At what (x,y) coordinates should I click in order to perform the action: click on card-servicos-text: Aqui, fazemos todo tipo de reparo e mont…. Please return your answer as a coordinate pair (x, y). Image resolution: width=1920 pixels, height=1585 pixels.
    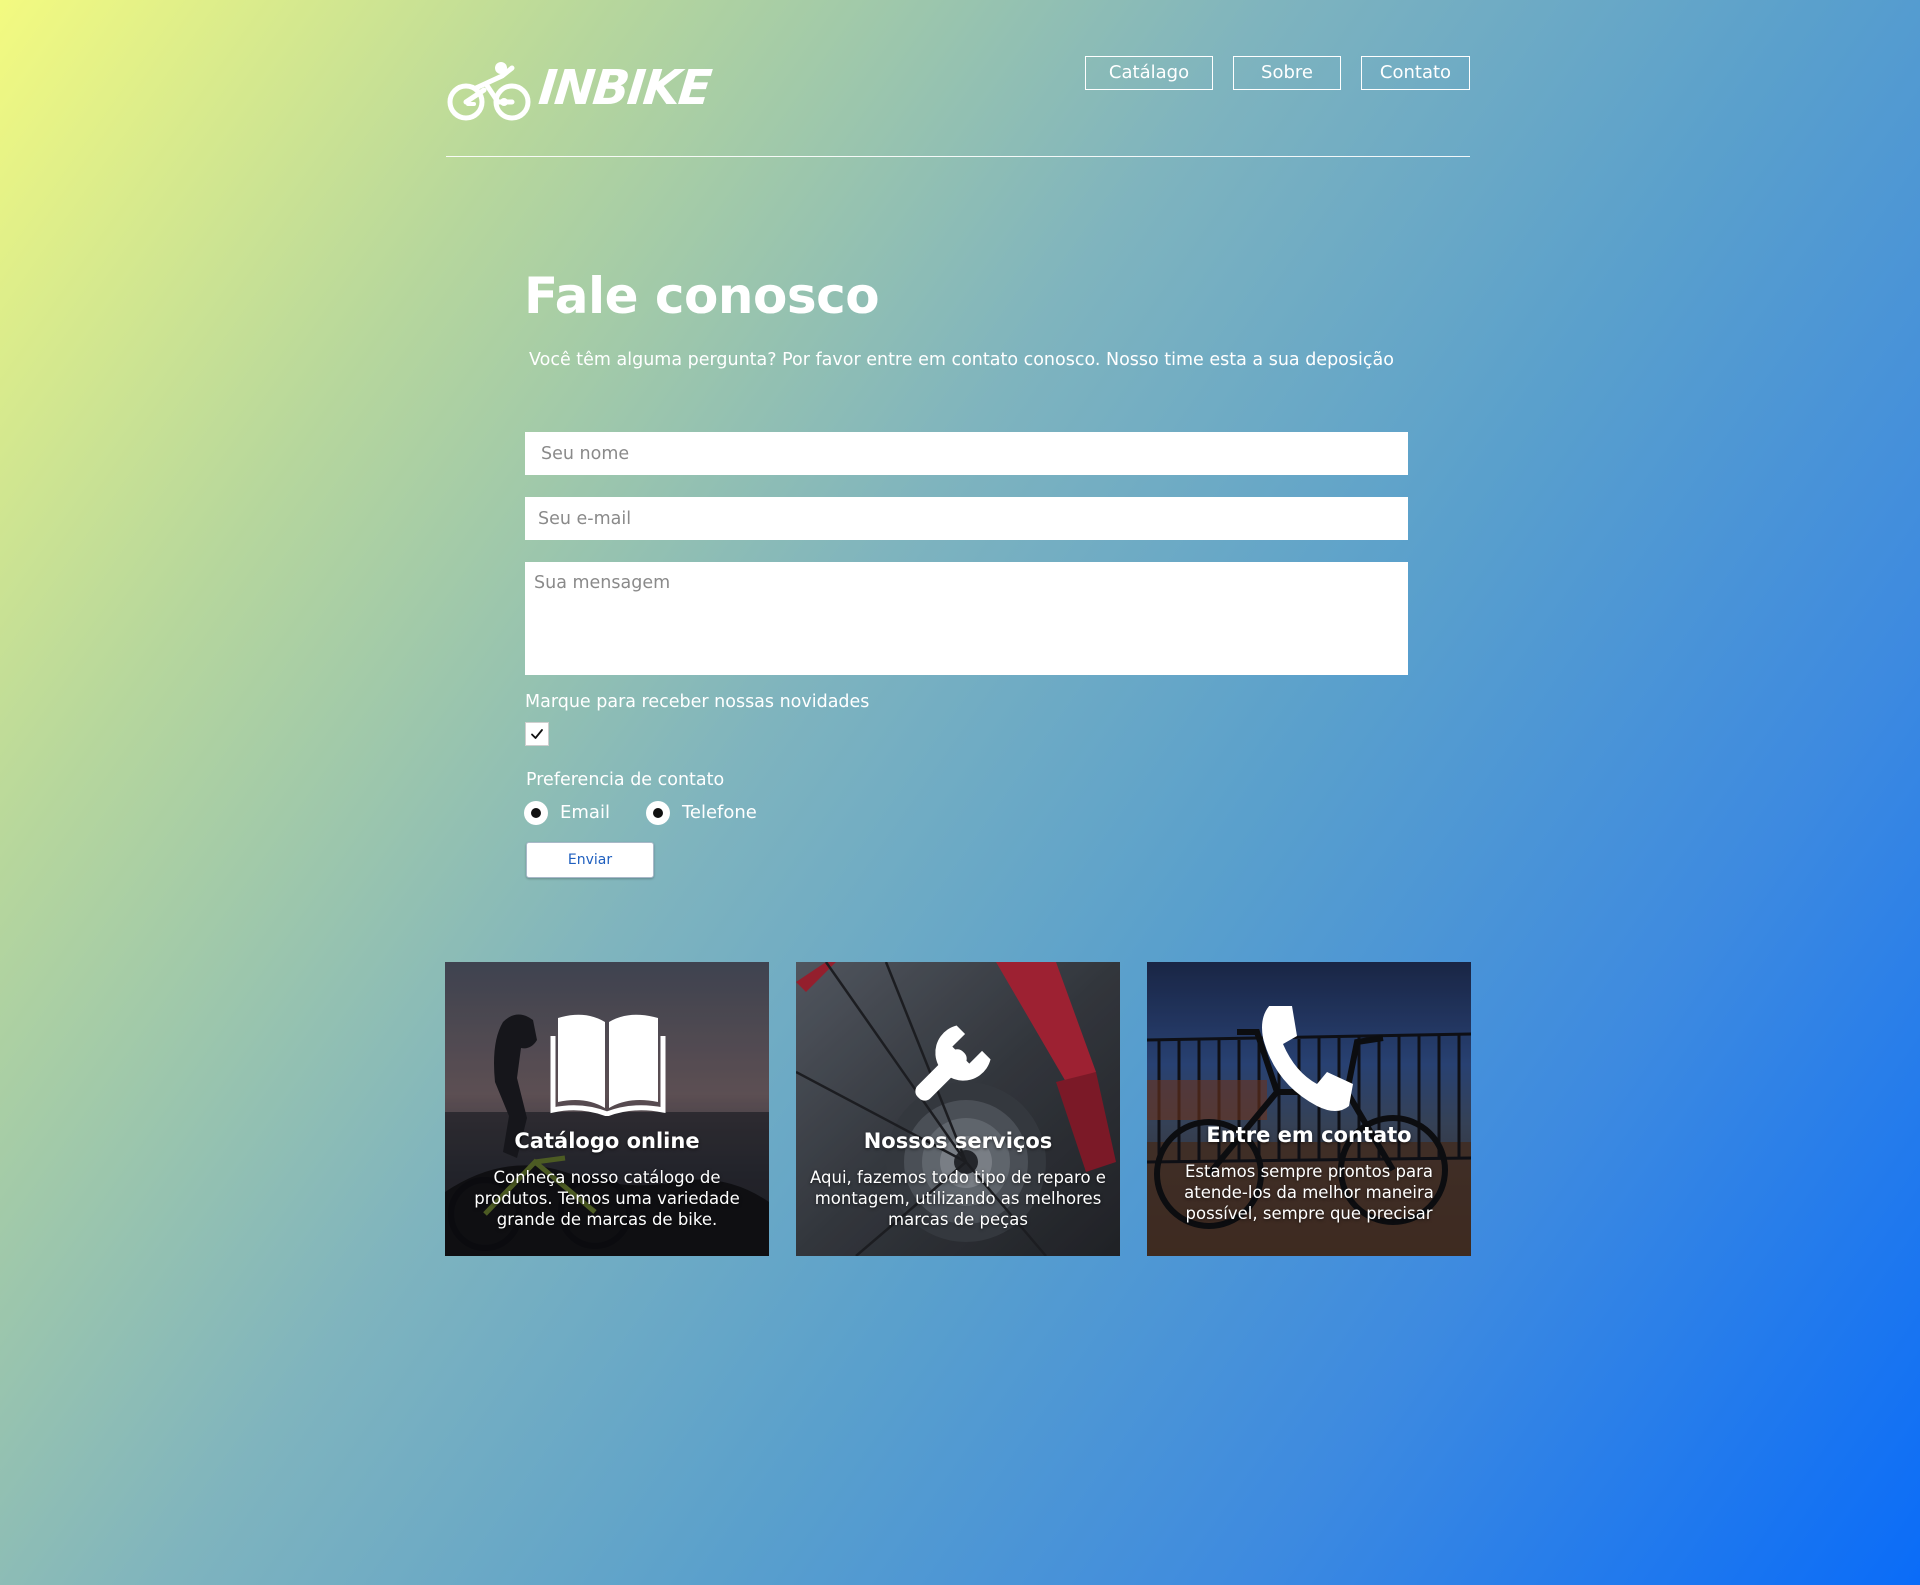
    Looking at the image, I should click on (958, 1198).